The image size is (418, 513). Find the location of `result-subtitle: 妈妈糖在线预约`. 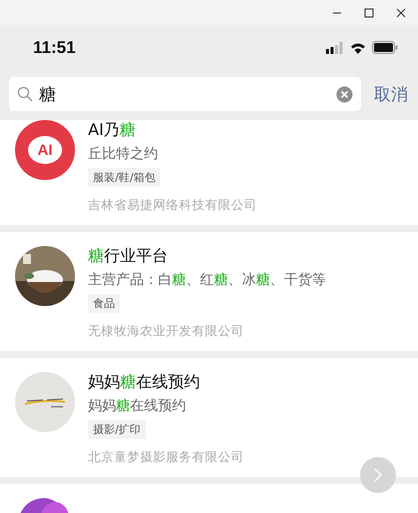

result-subtitle: 妈妈糖在线预约 is located at coordinates (137, 406).